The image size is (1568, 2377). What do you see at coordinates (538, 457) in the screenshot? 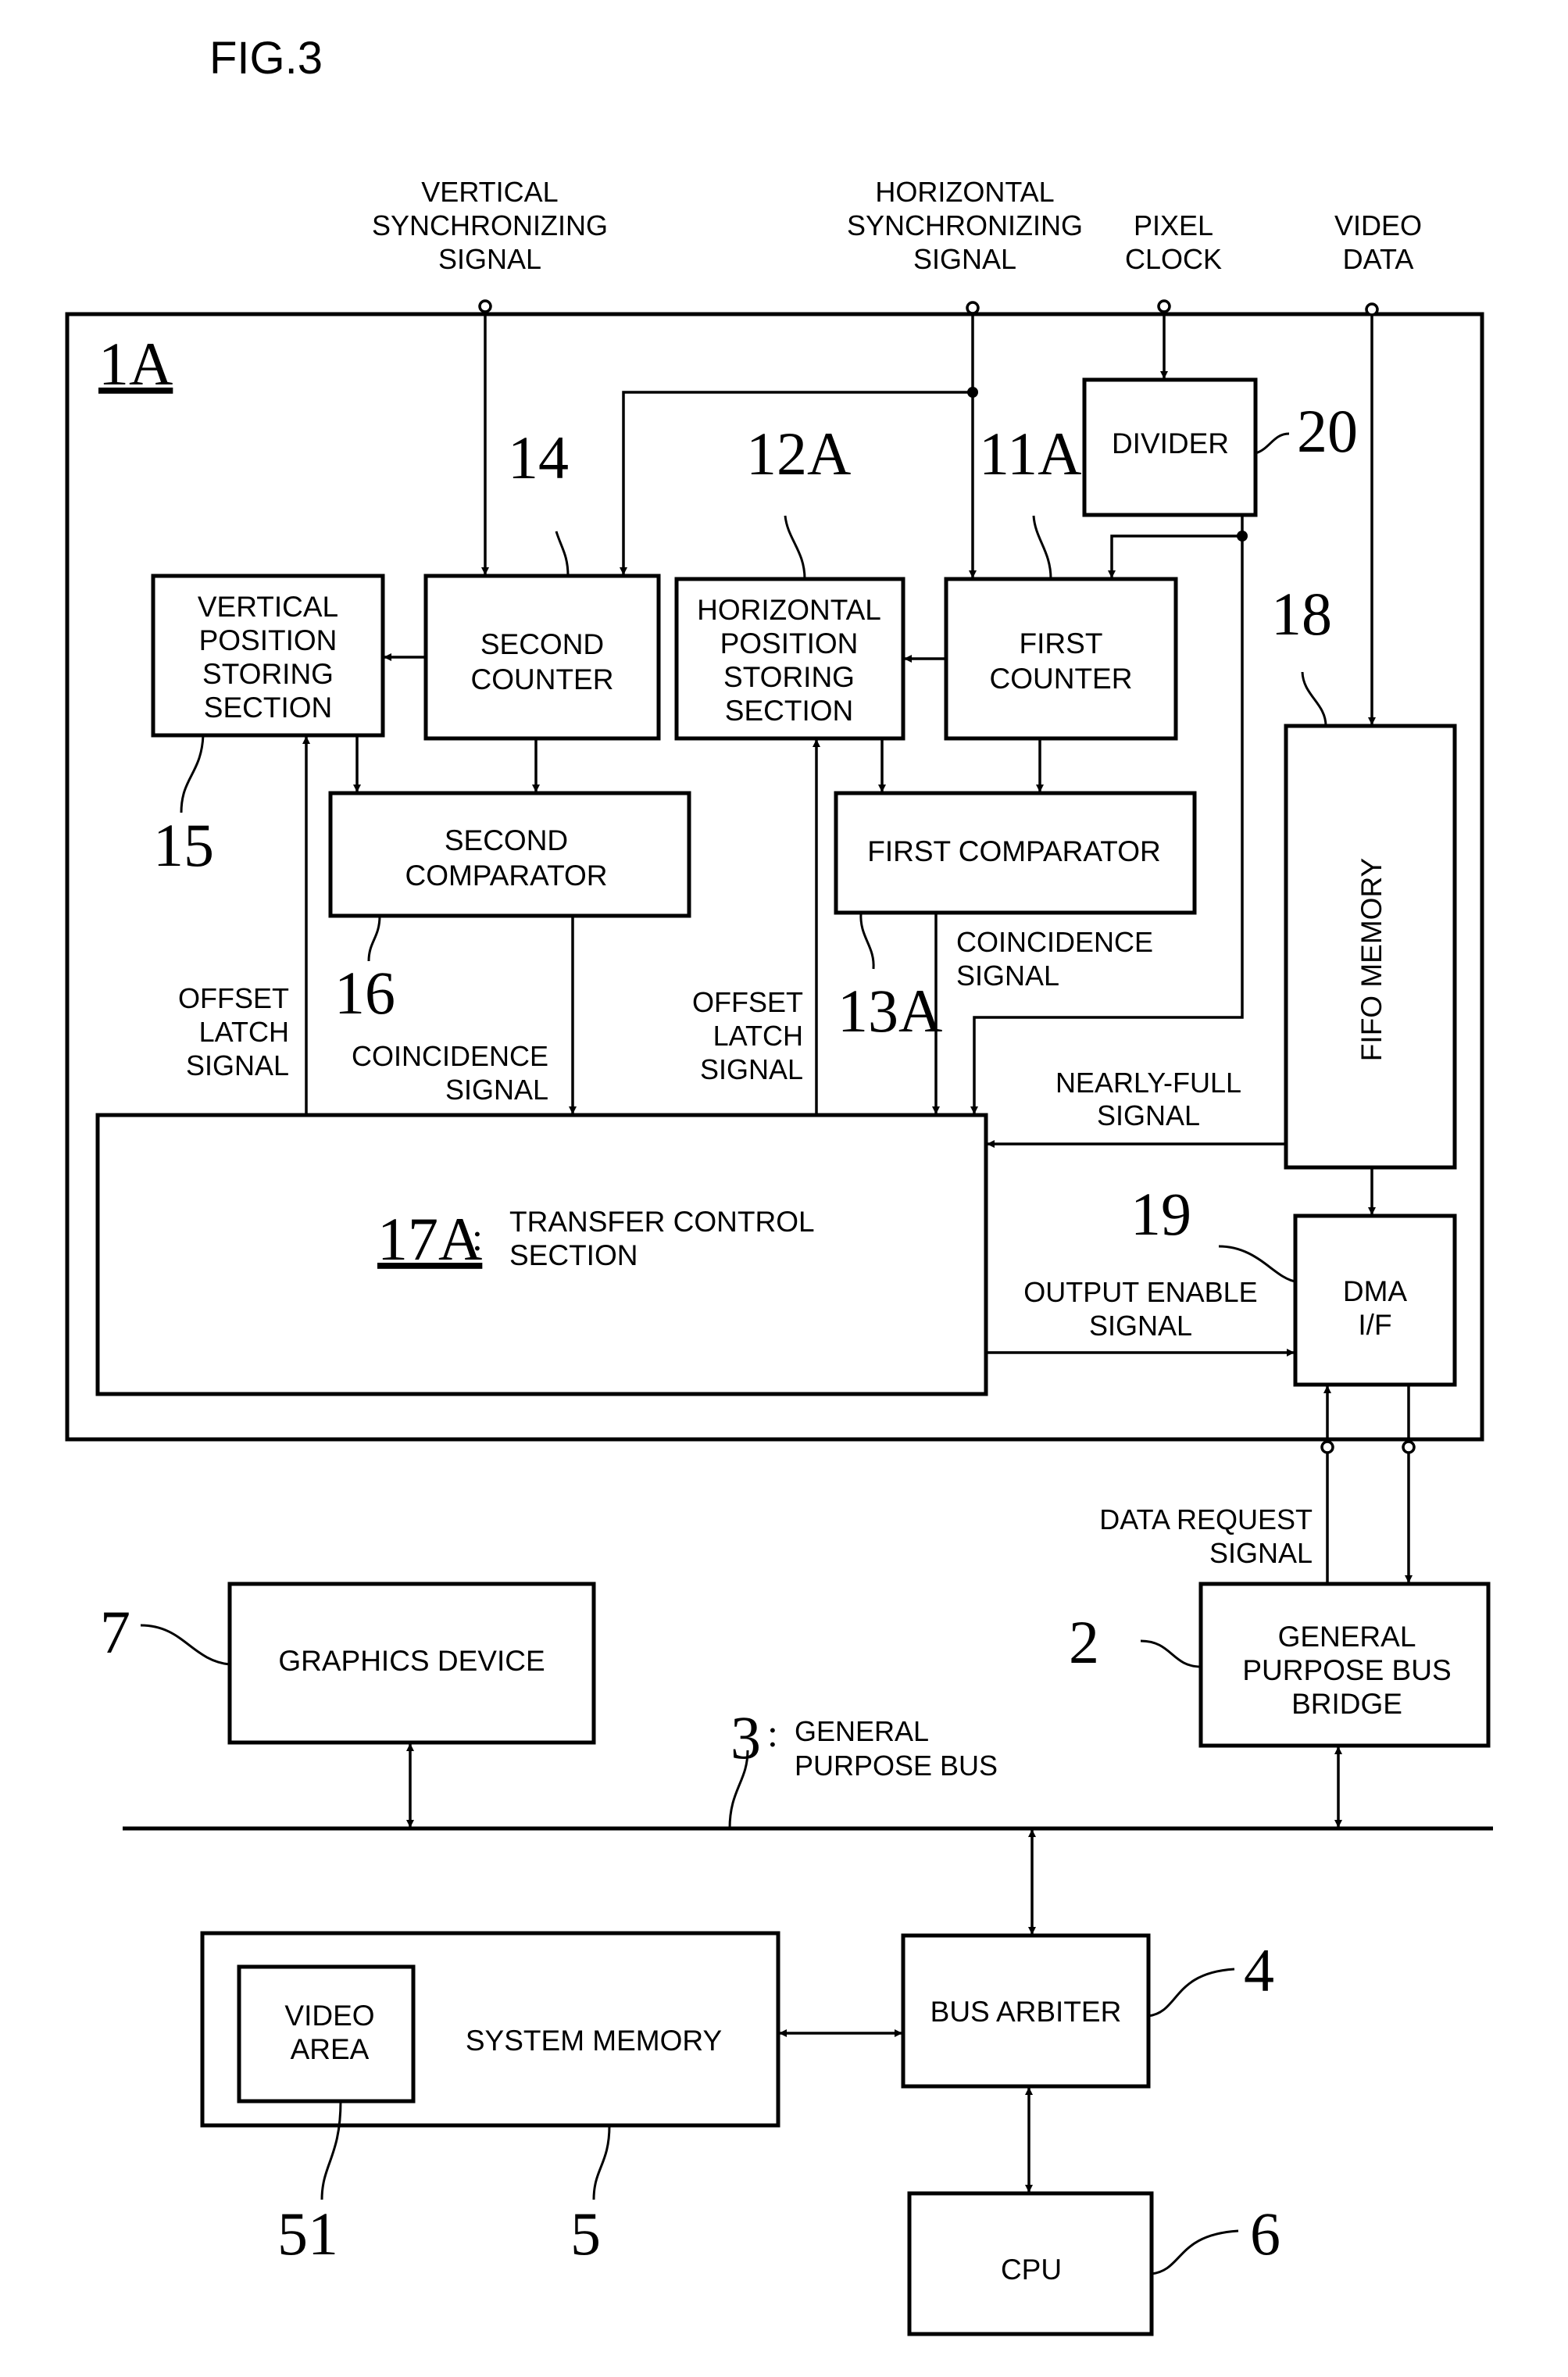
I see `sc-ref: 14` at bounding box center [538, 457].